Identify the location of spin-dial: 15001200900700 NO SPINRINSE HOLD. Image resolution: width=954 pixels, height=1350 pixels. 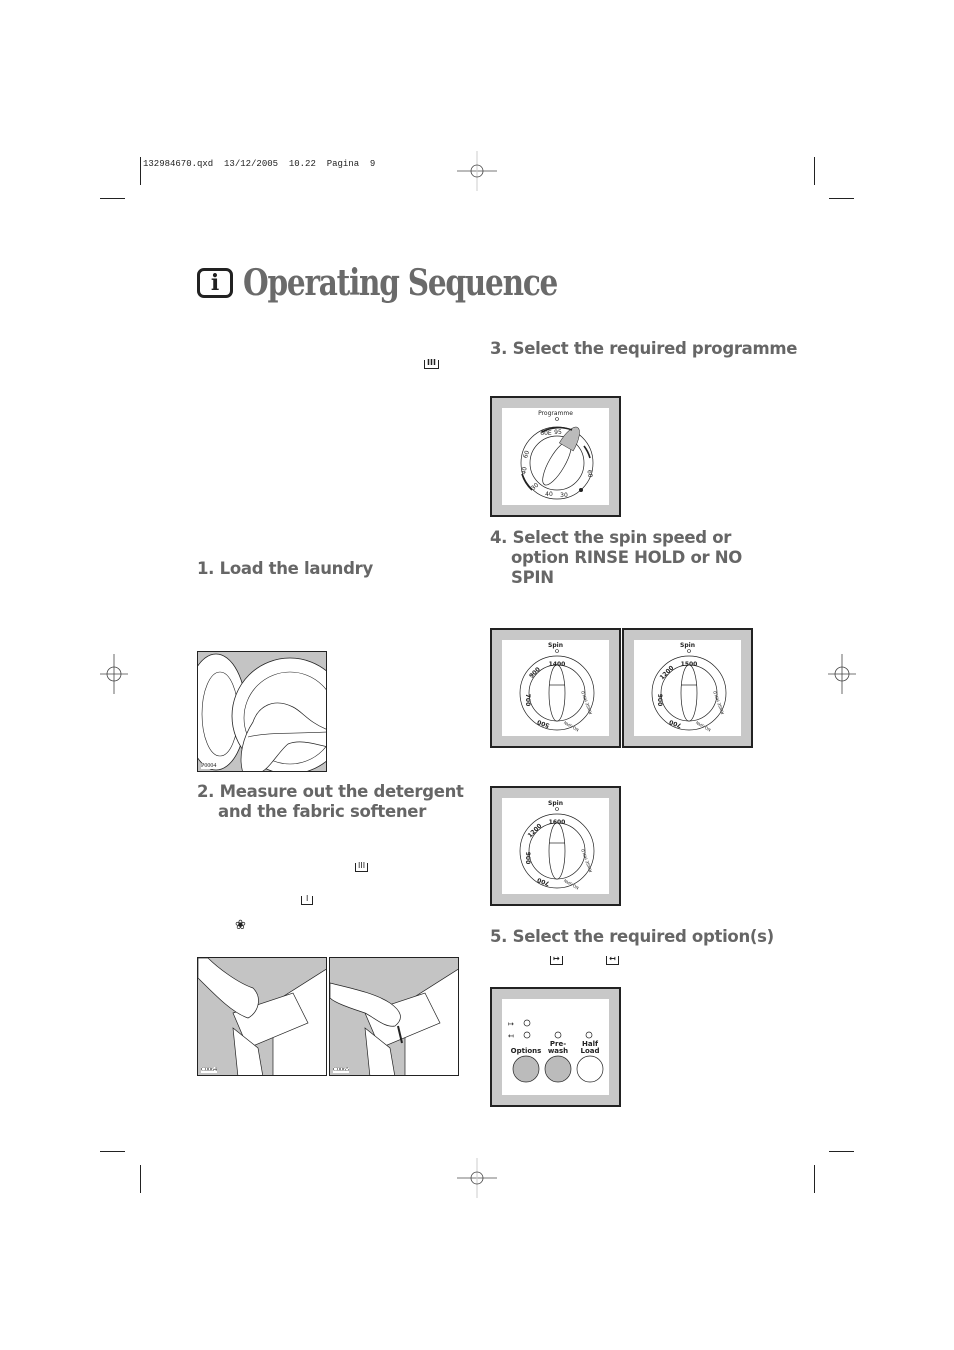
(689, 690).